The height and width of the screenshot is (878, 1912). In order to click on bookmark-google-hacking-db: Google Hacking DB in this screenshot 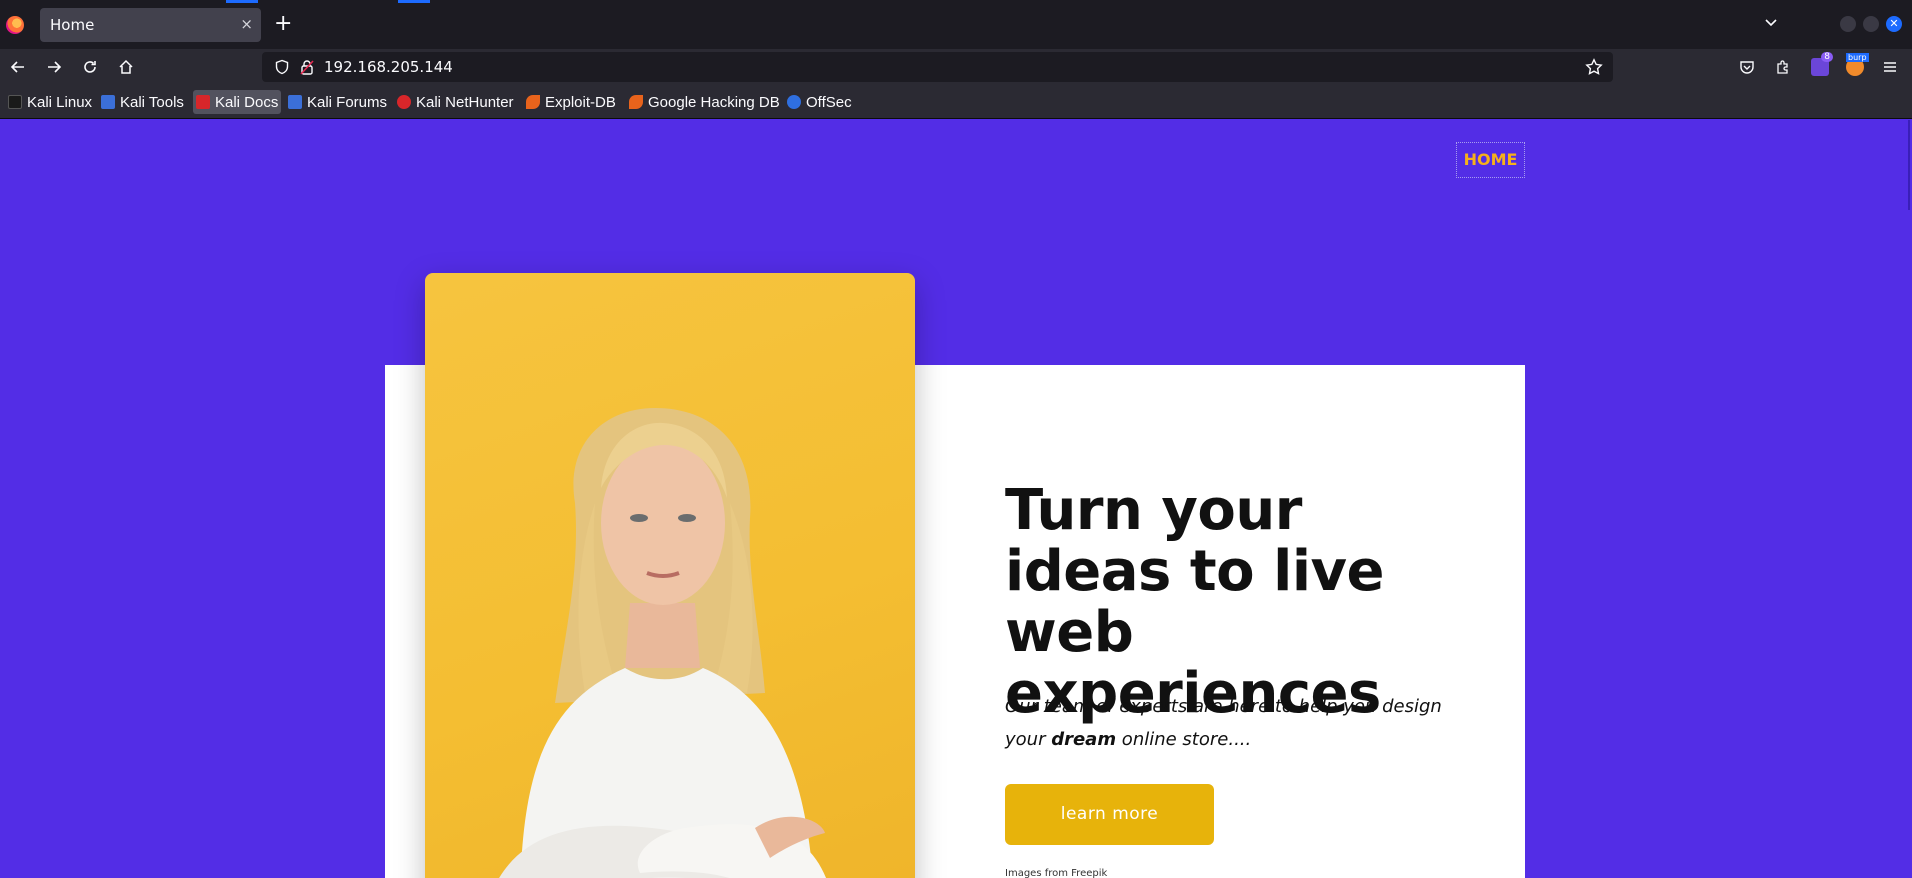, I will do `click(704, 102)`.